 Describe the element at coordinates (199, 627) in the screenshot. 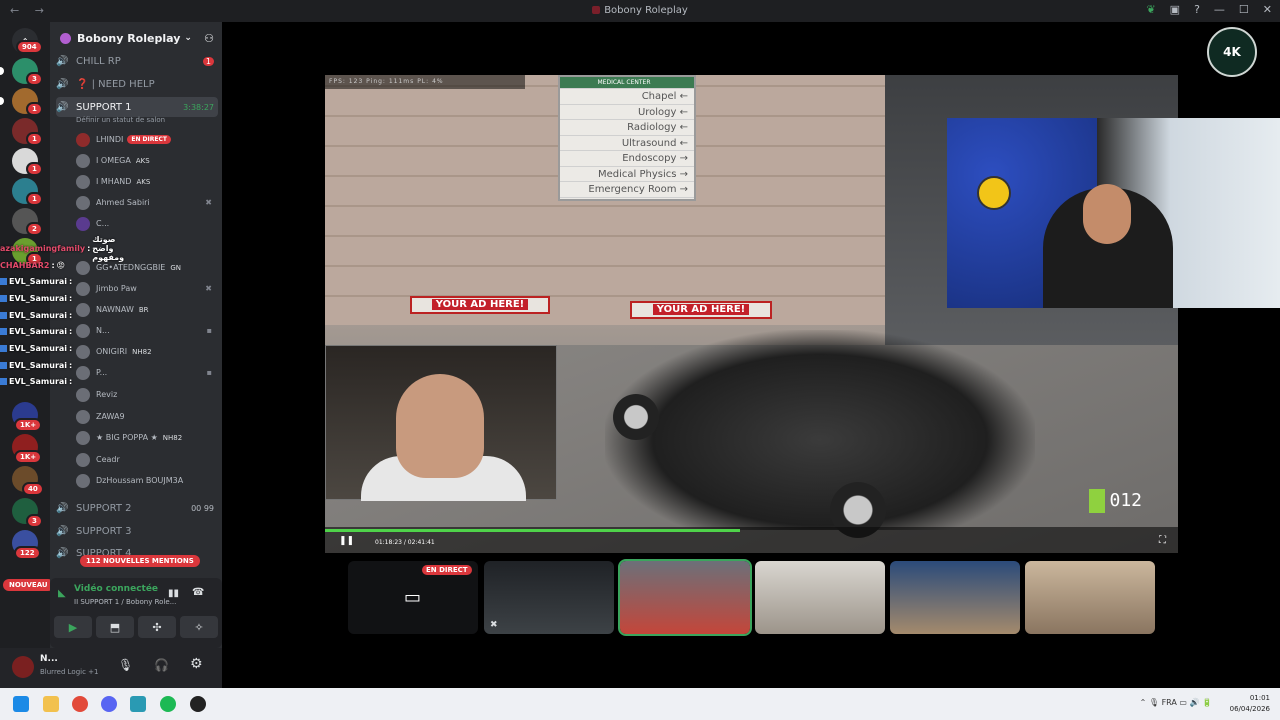

I see `soundboard-button: ✧` at that location.